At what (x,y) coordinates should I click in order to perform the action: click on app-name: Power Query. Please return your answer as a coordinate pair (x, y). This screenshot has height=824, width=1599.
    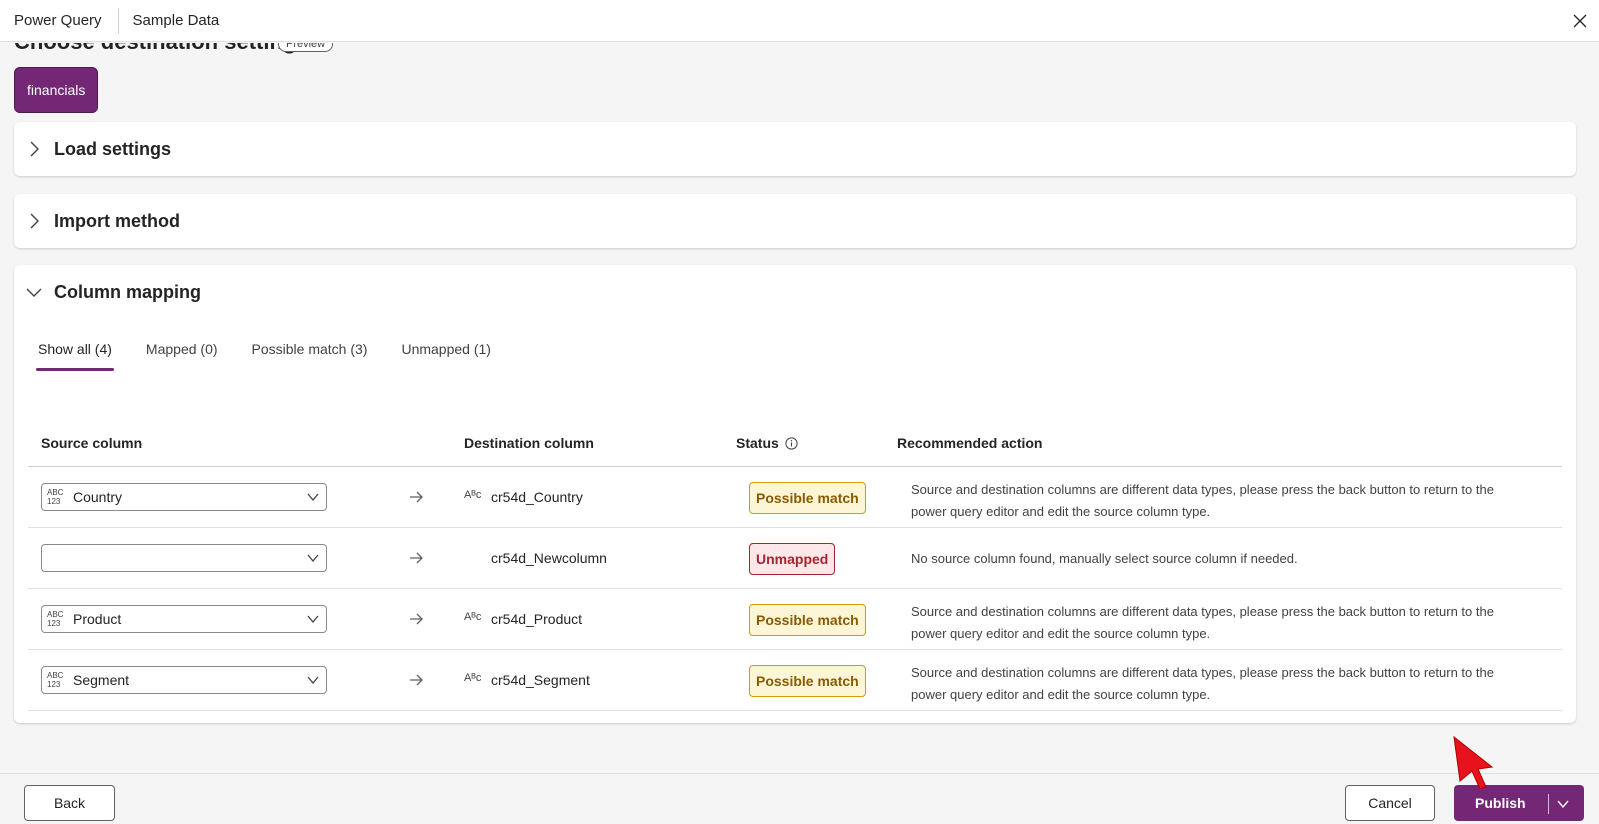
    Looking at the image, I should click on (58, 20).